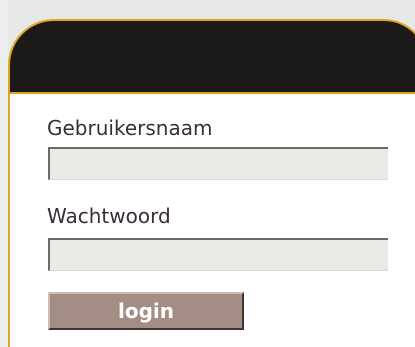 This screenshot has width=415, height=347. What do you see at coordinates (130, 128) in the screenshot?
I see `username-label: Gebruikersnaam` at bounding box center [130, 128].